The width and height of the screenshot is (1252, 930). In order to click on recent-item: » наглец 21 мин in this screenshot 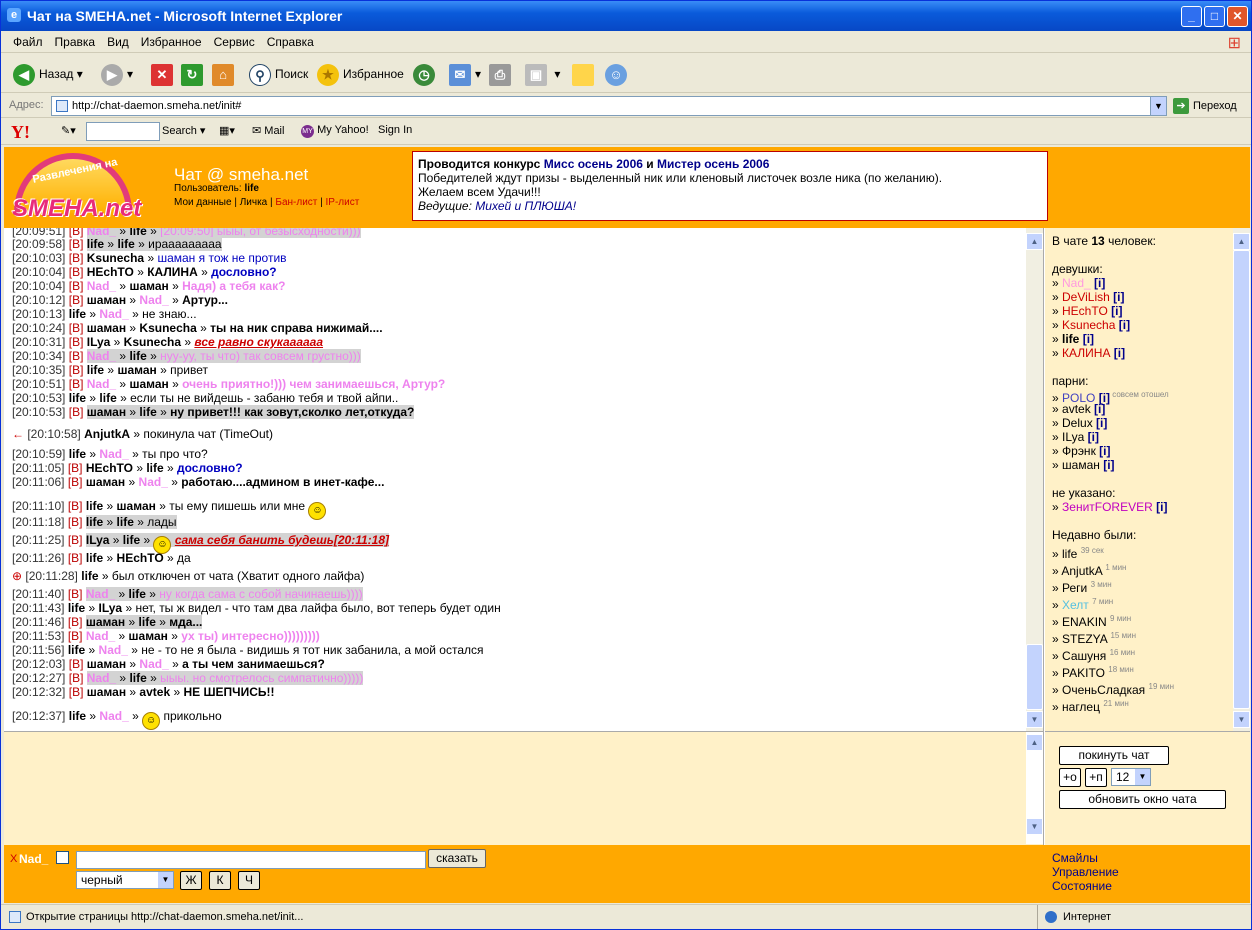, I will do `click(1090, 705)`.